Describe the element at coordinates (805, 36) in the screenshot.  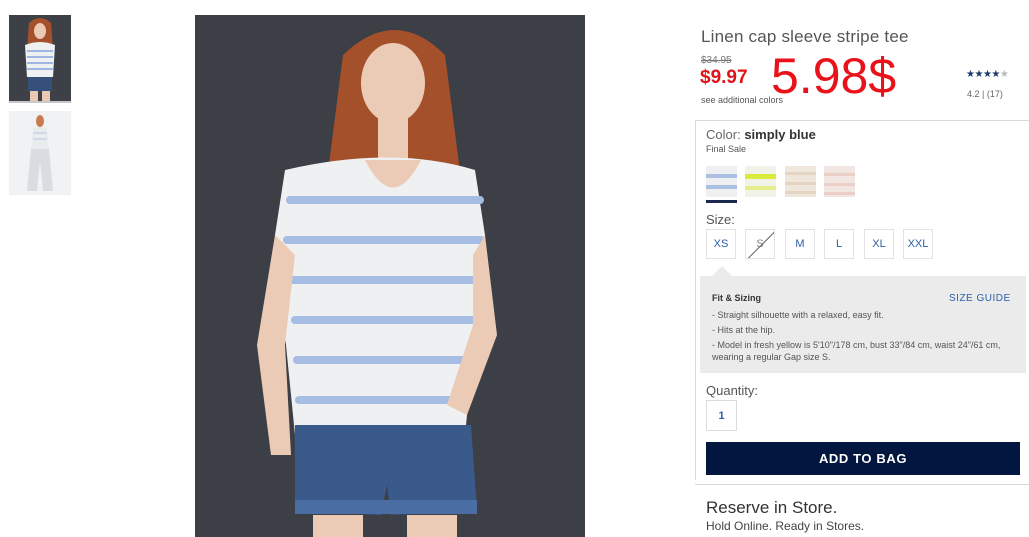
I see `product-title: Linen cap sleeve stripe tee` at that location.